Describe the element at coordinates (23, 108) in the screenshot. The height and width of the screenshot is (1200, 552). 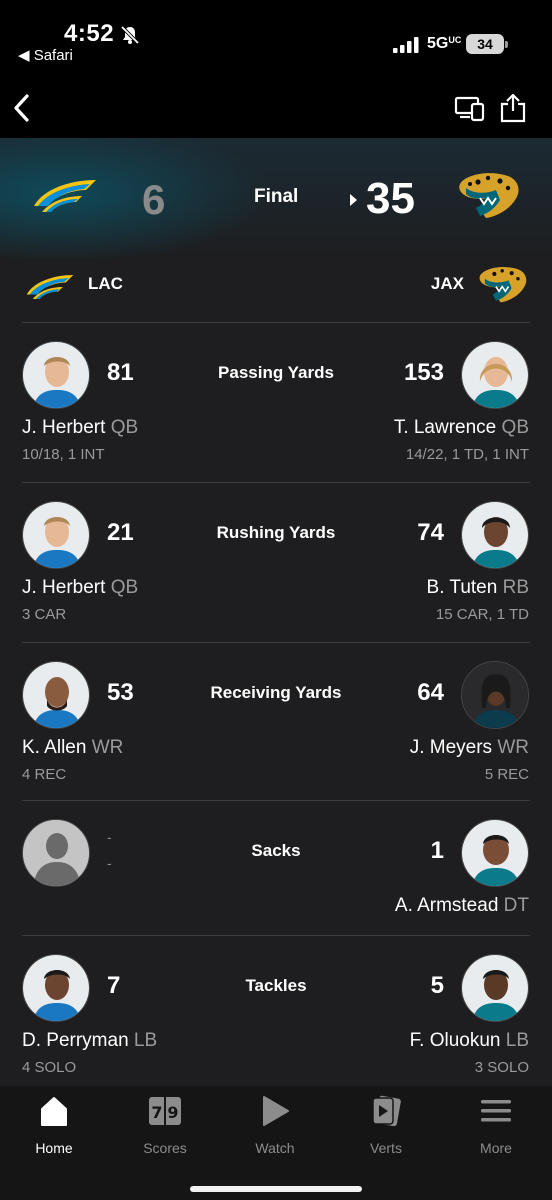
I see `back-chevron-icon` at that location.